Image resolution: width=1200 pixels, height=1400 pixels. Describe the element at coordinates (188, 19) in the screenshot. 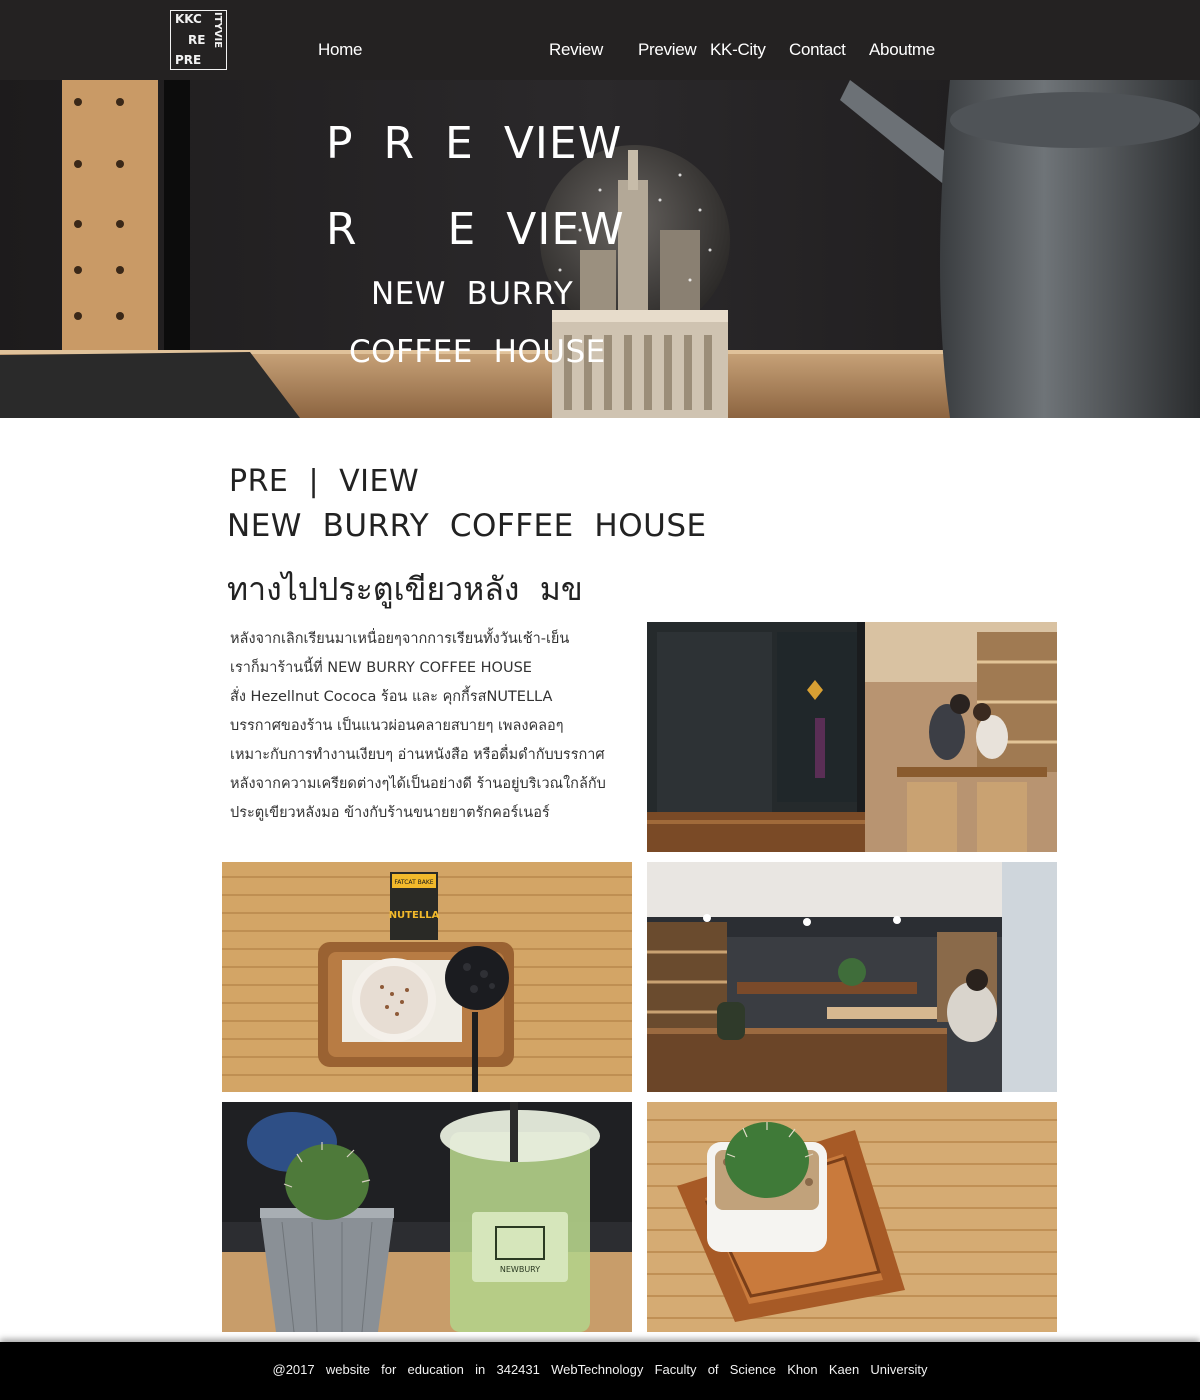

I see `logo-text-kkc: KKC` at that location.